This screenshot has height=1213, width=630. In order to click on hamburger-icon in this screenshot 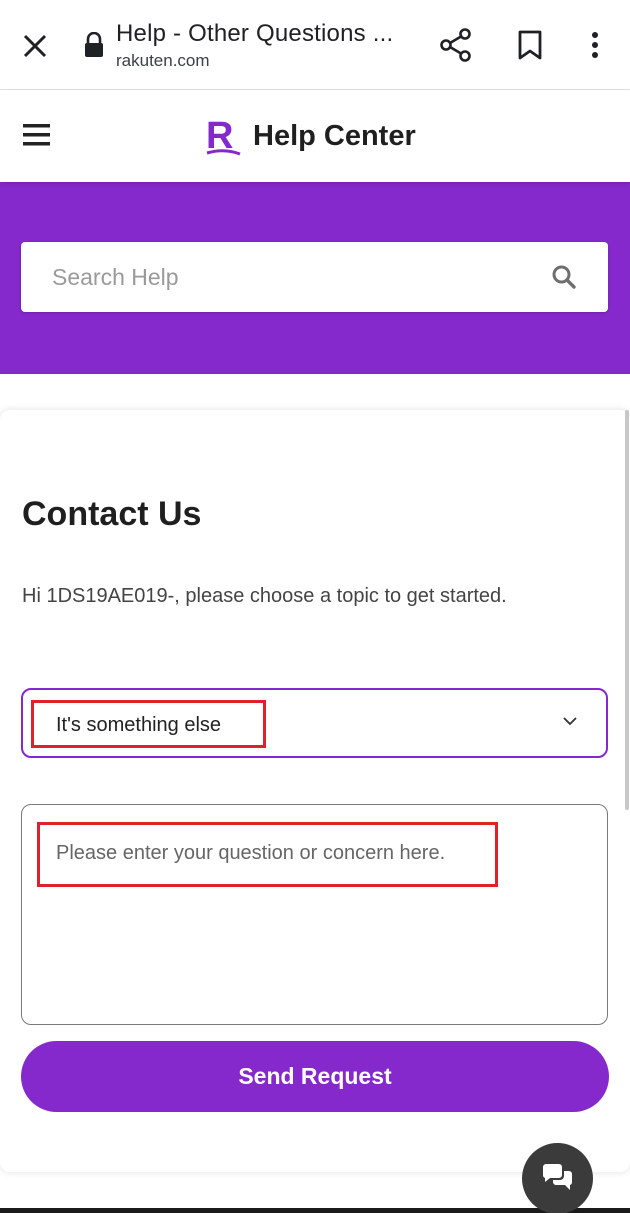, I will do `click(36, 135)`.